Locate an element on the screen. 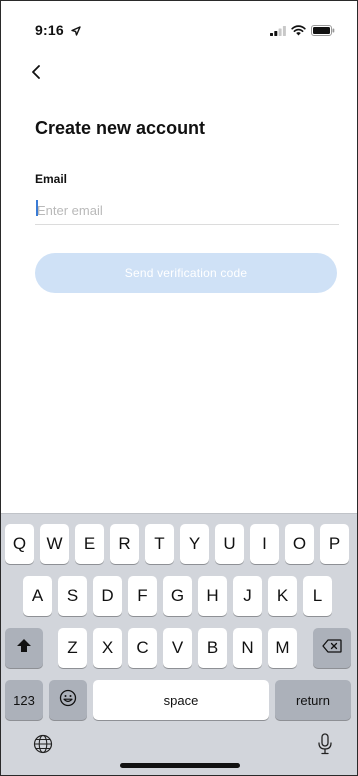 This screenshot has height=776, width=358. space-key: space is located at coordinates (181, 700).